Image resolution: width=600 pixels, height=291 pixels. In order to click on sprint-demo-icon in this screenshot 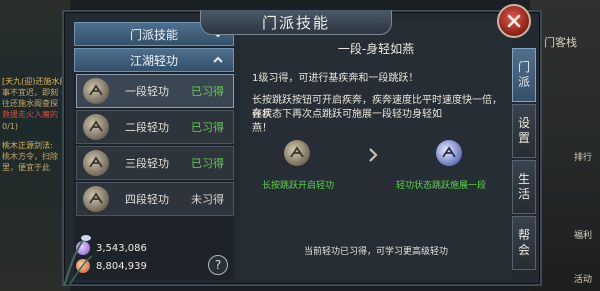, I will do `click(297, 153)`.